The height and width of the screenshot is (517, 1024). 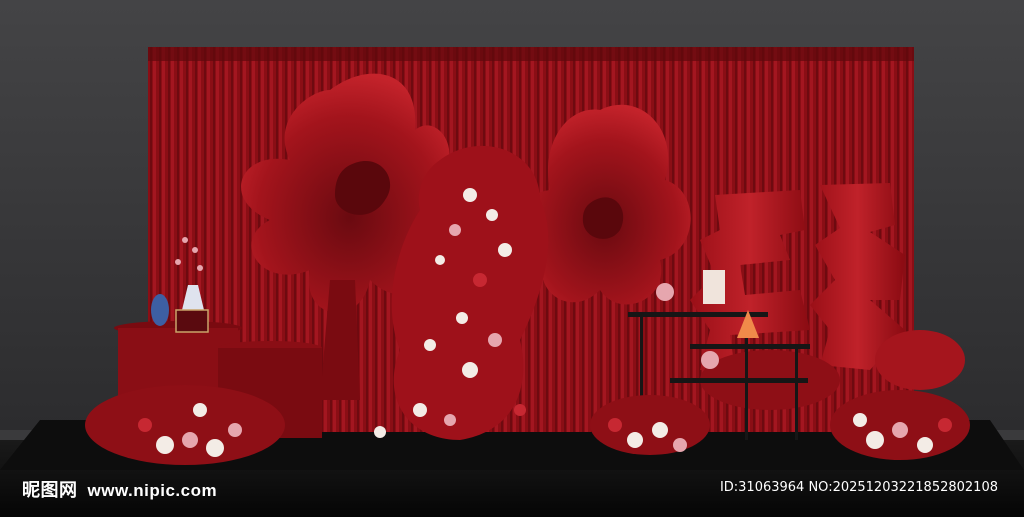 What do you see at coordinates (650, 425) in the screenshot?
I see `floor-flower-cluster-center` at bounding box center [650, 425].